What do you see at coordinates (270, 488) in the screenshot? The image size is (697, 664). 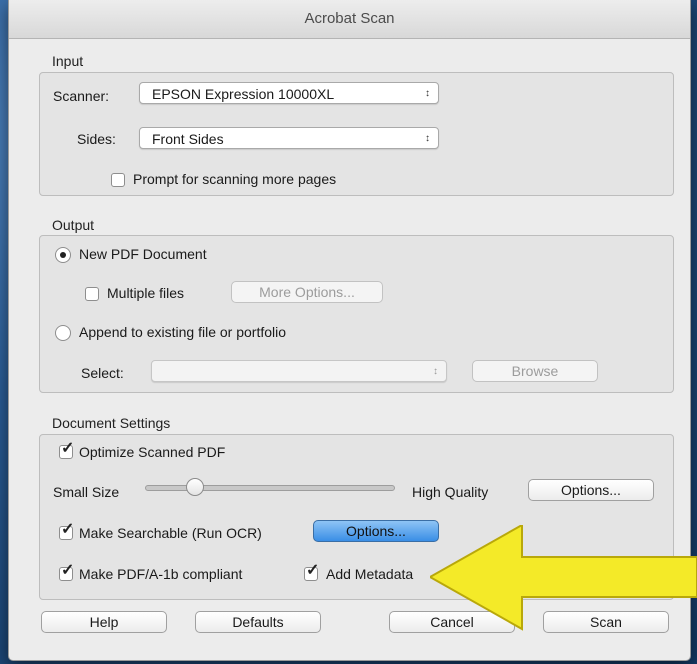 I see `quality-slider-track` at bounding box center [270, 488].